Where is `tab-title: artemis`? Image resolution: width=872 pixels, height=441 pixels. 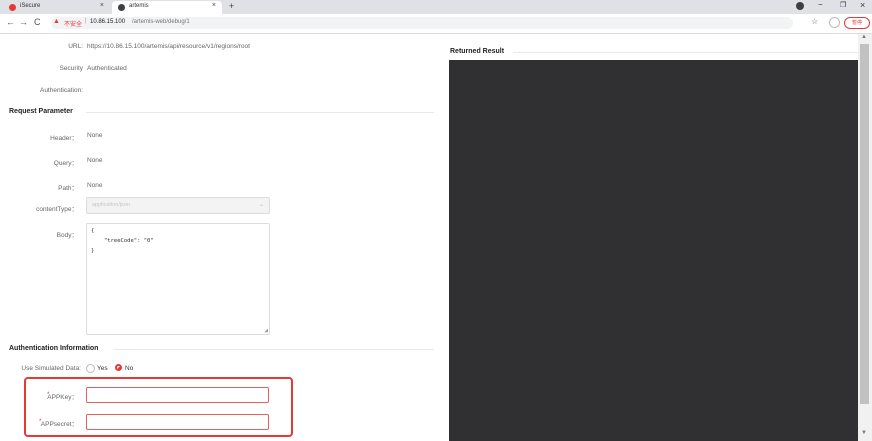
tab-title: artemis is located at coordinates (139, 6).